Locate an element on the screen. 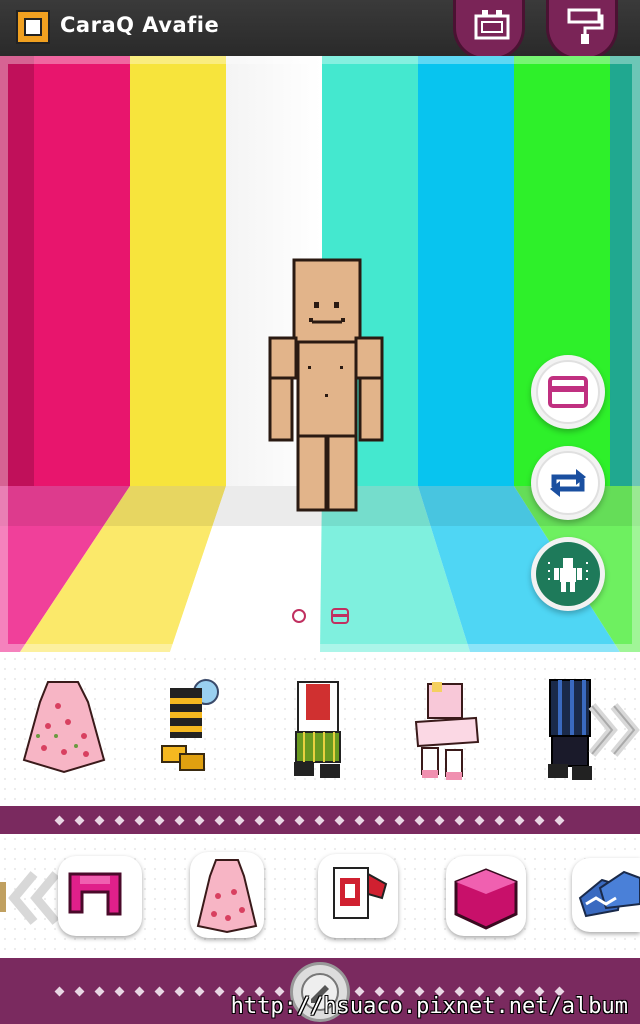  clothing-item-pink-floral-dress is located at coordinates (64, 726).